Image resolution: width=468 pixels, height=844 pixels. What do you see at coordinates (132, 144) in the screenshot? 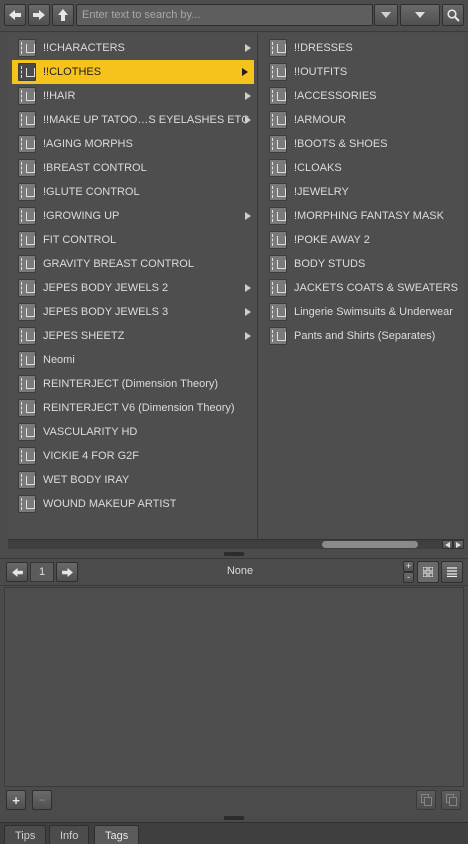
I see `category-item-aging-morphs: !AGING MORPHS` at bounding box center [132, 144].